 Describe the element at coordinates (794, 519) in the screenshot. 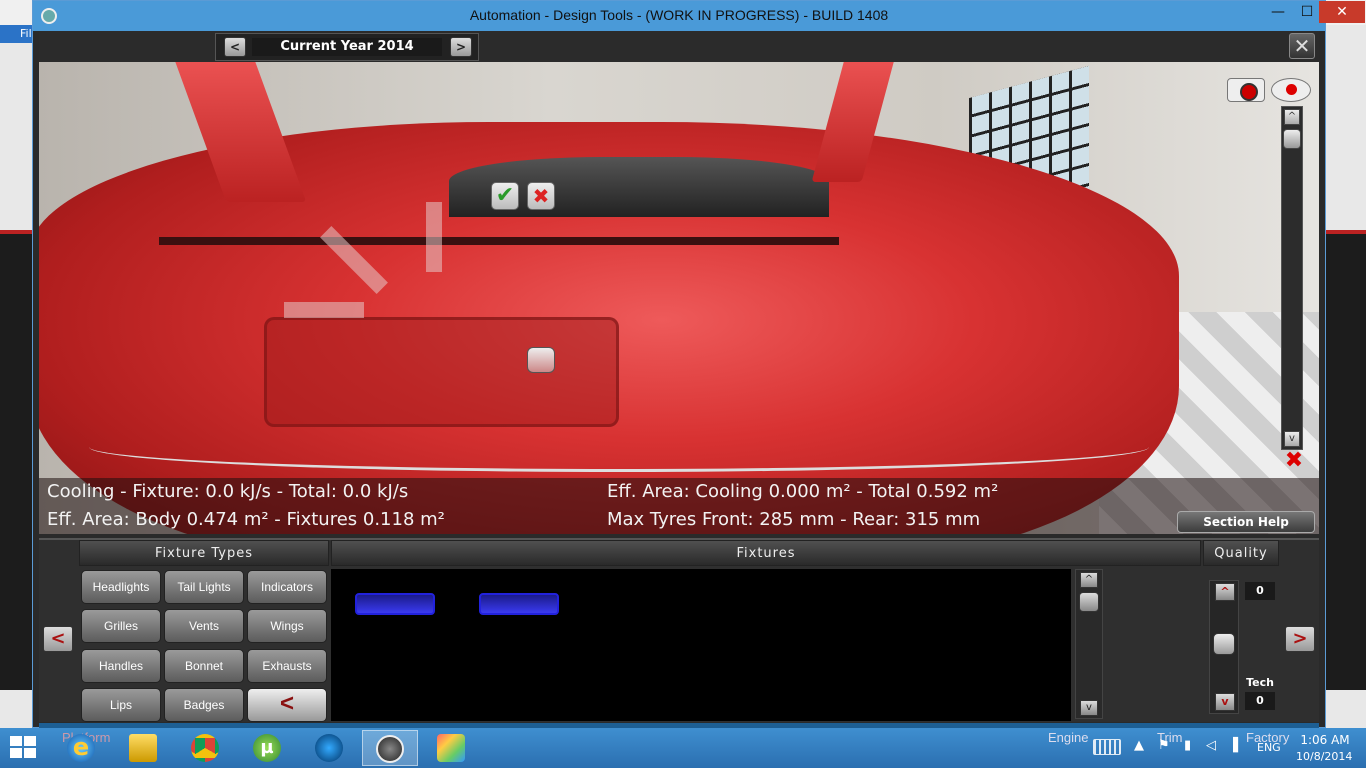

I see `max-tyres-stat: Max Tyres Front: 285 mm - Rear: 315 mm` at that location.